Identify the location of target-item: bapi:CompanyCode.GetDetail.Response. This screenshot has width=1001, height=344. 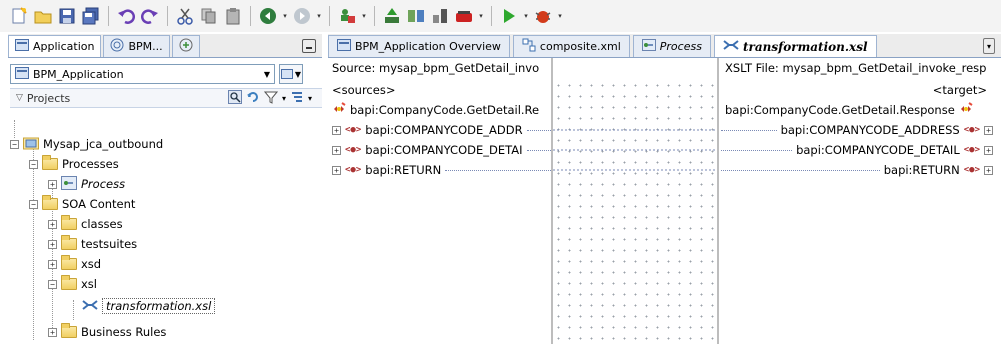
(849, 110).